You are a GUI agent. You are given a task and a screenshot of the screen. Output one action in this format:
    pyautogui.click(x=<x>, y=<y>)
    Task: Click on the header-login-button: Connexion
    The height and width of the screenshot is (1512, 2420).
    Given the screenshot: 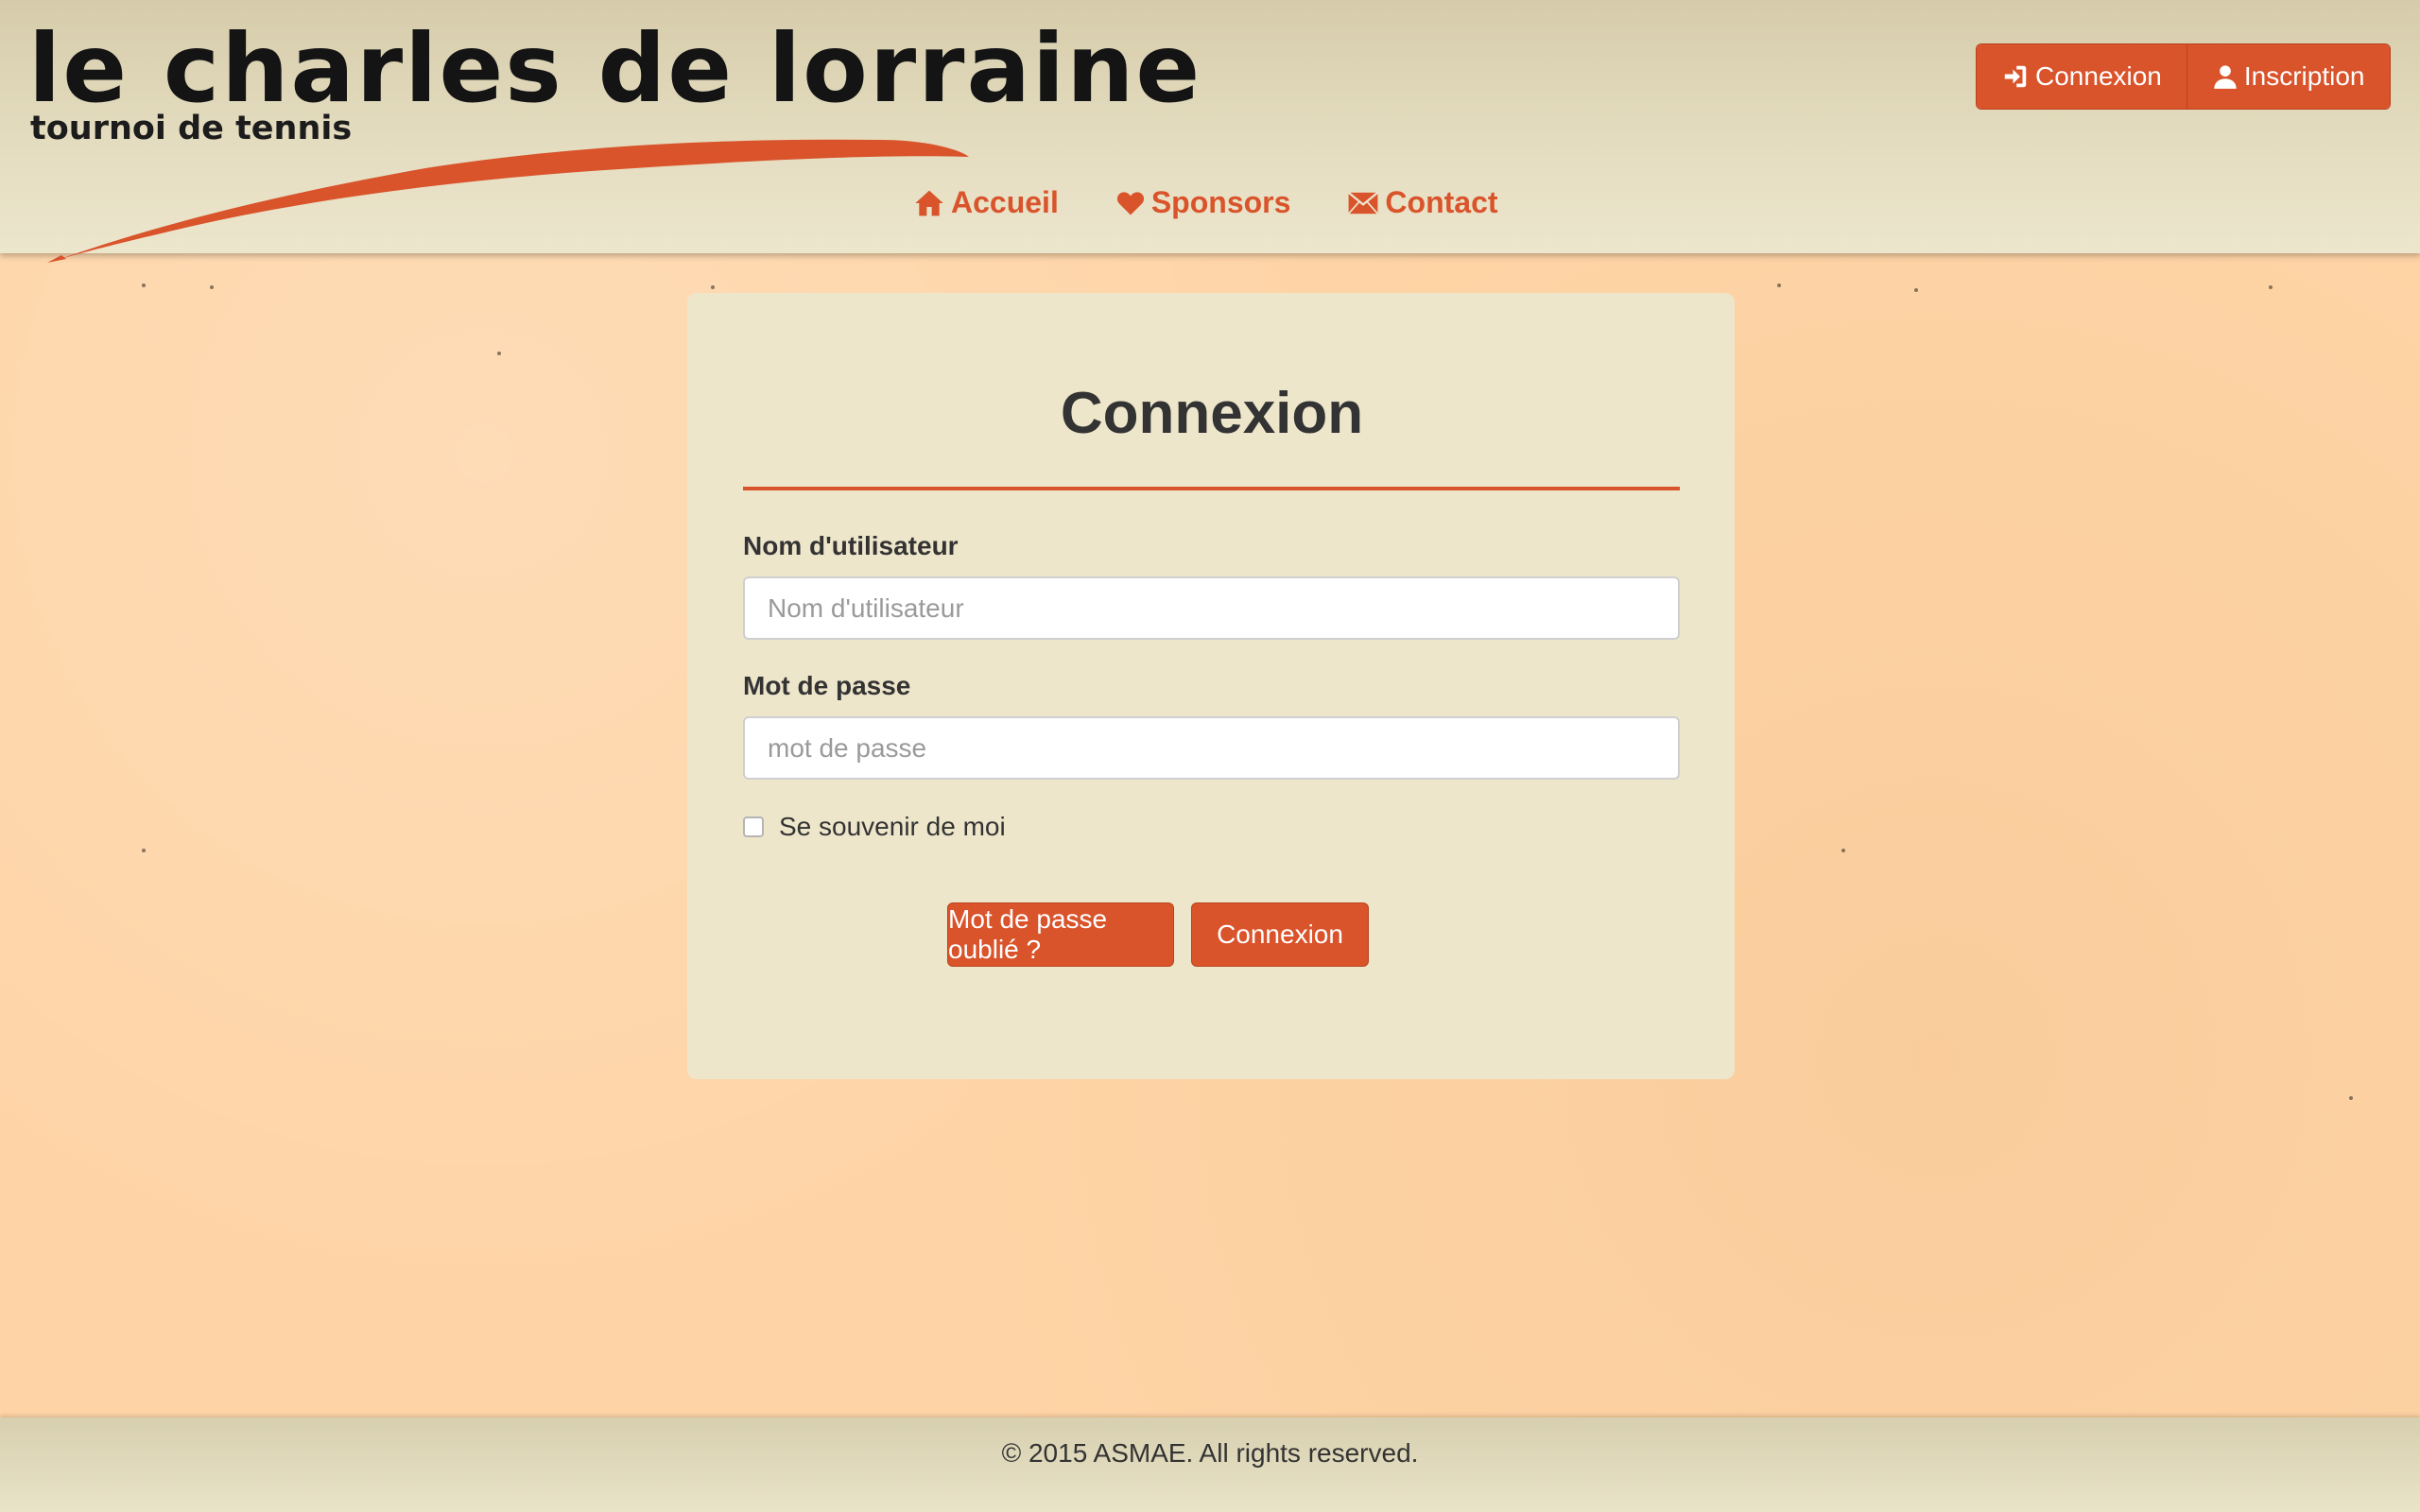 What is the action you would take?
    pyautogui.click(x=2082, y=76)
    